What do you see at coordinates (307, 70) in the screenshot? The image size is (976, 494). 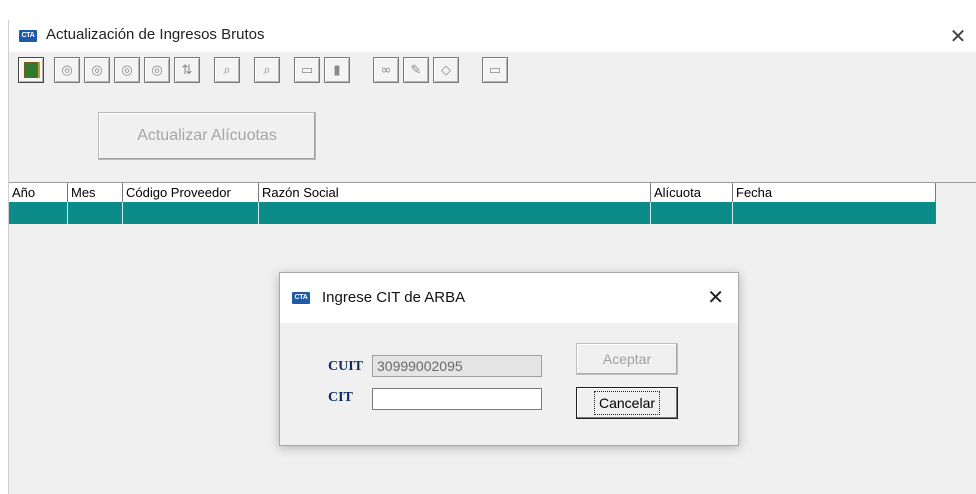 I see `save-icon: ▭` at bounding box center [307, 70].